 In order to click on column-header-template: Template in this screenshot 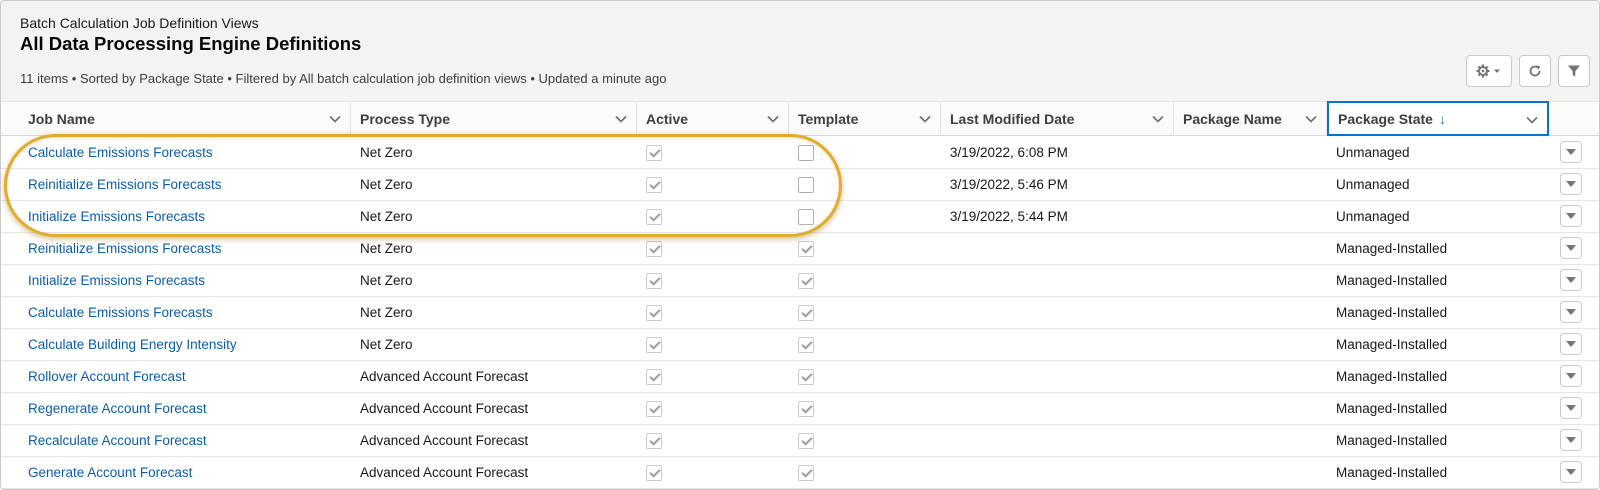, I will do `click(865, 119)`.